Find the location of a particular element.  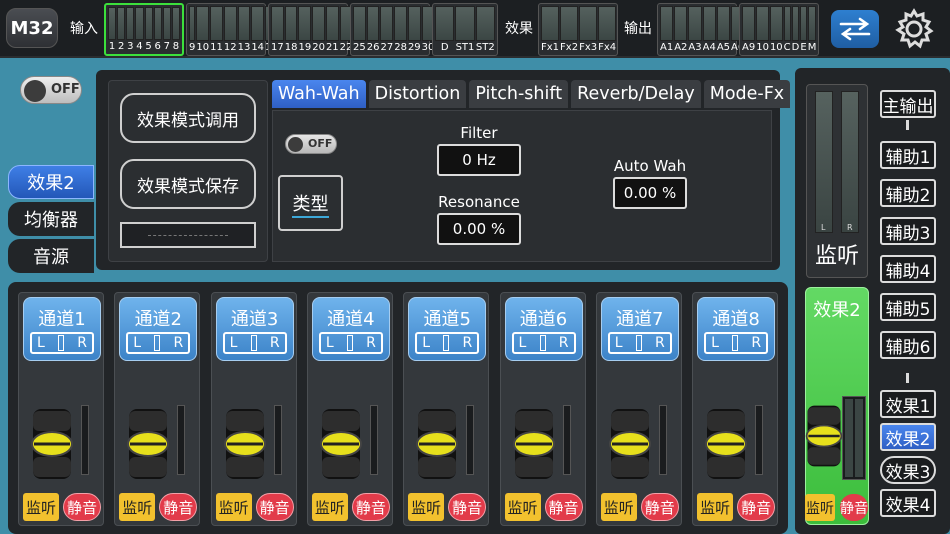

bus-button-4: 辅助3 is located at coordinates (908, 231).